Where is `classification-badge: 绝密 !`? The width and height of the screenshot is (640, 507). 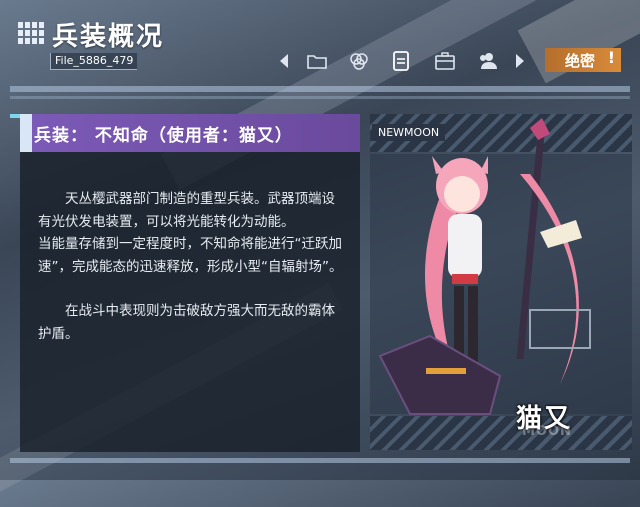 classification-badge: 绝密 ! is located at coordinates (583, 60).